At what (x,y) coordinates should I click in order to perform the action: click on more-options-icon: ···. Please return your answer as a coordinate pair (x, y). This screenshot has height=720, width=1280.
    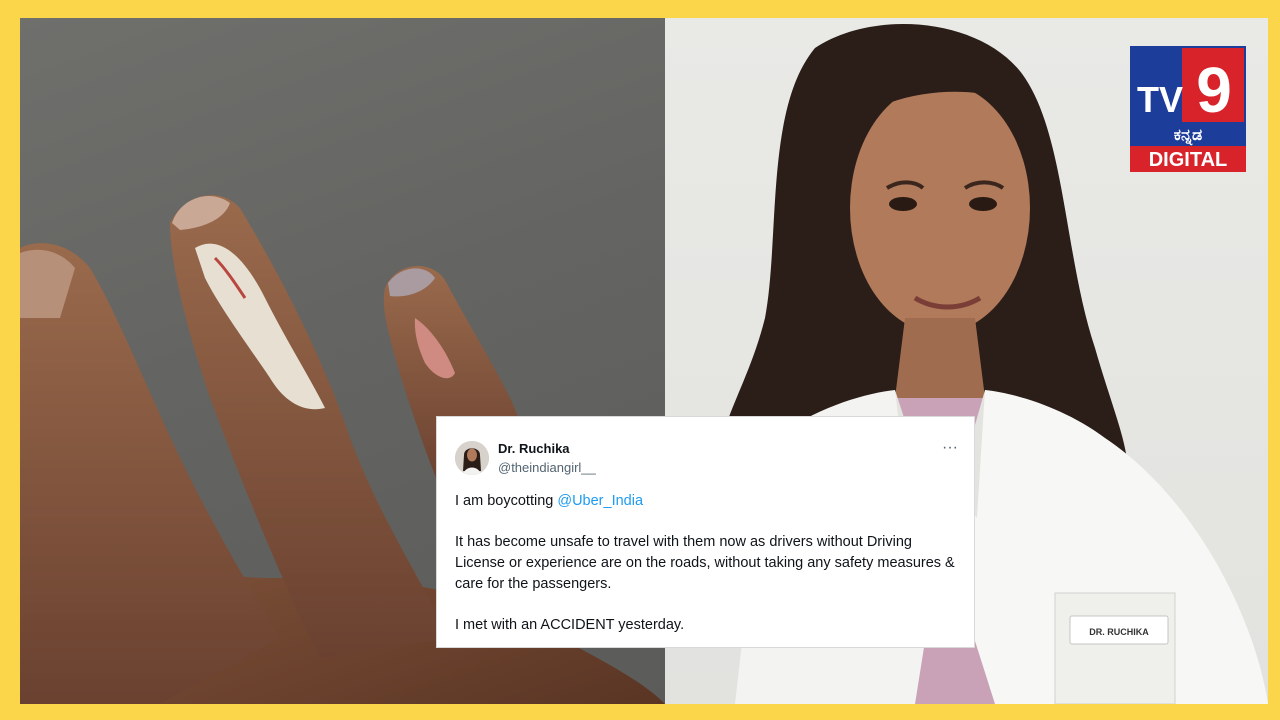
    Looking at the image, I should click on (950, 448).